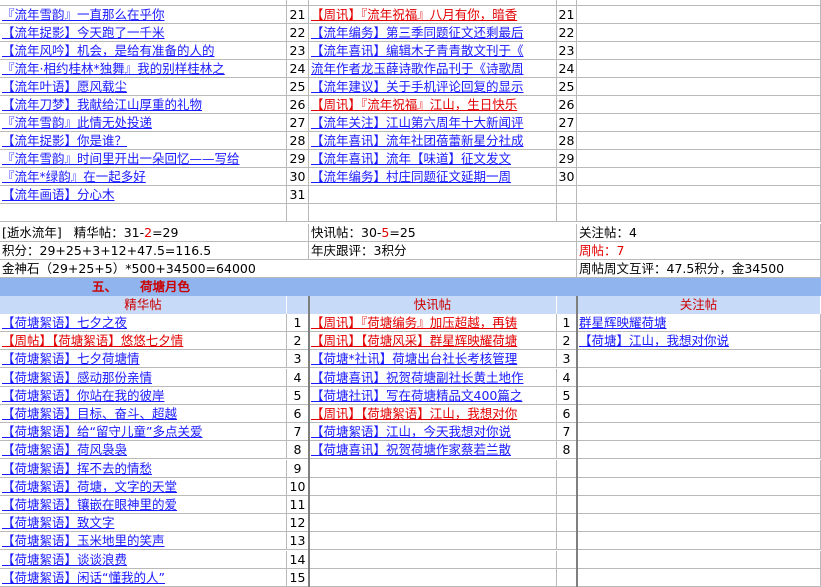 The height and width of the screenshot is (587, 821). What do you see at coordinates (143, 51) in the screenshot?
I see `post-link: 【流年风吟】机会，是给有准备的人的` at bounding box center [143, 51].